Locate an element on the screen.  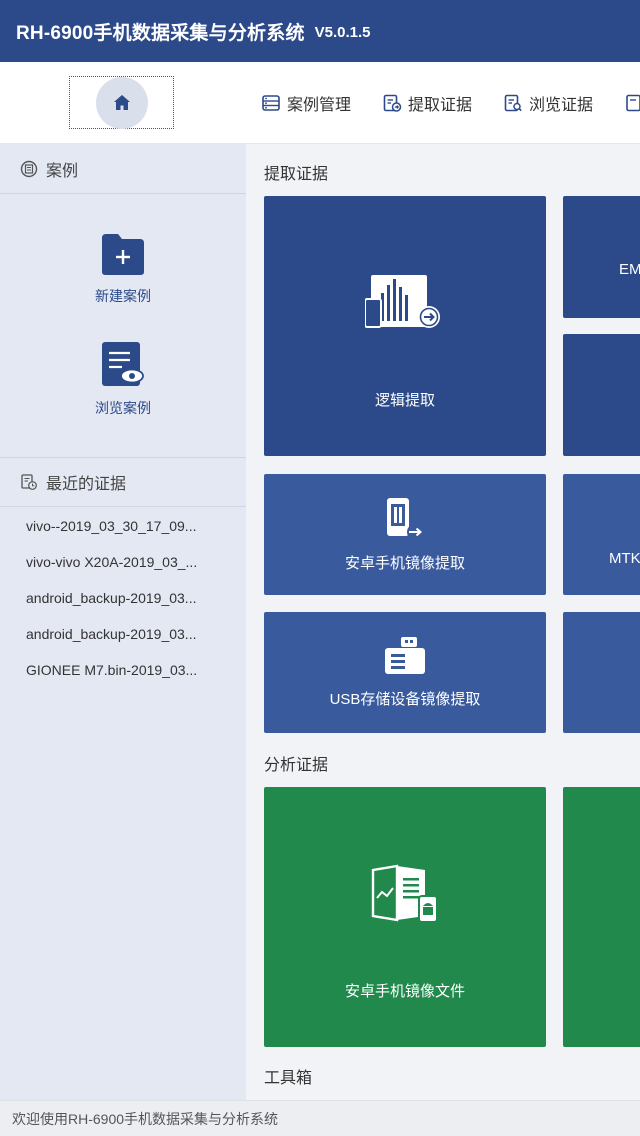
nav-extract-evidence-label: 提取证据 is located at coordinates (440, 105).